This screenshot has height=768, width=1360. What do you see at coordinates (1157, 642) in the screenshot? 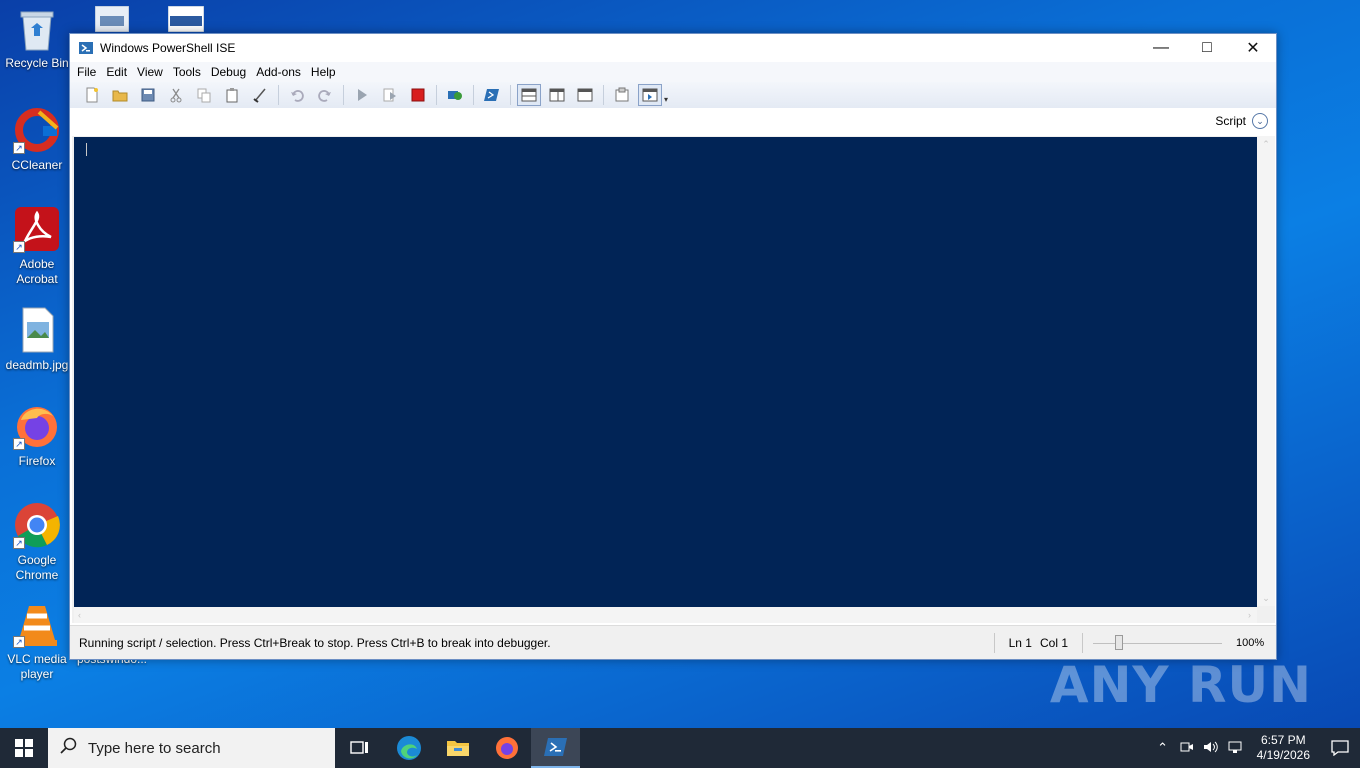
I see `zoom-slider` at bounding box center [1157, 642].